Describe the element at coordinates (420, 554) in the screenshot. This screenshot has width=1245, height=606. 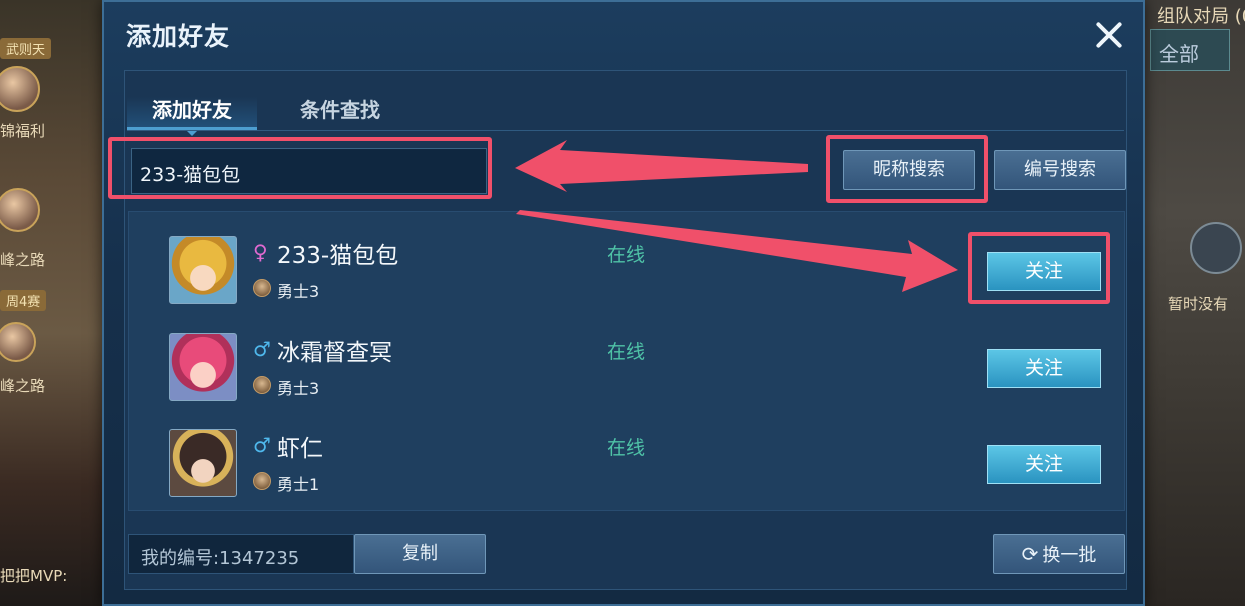
I see `copy-button: 复制` at that location.